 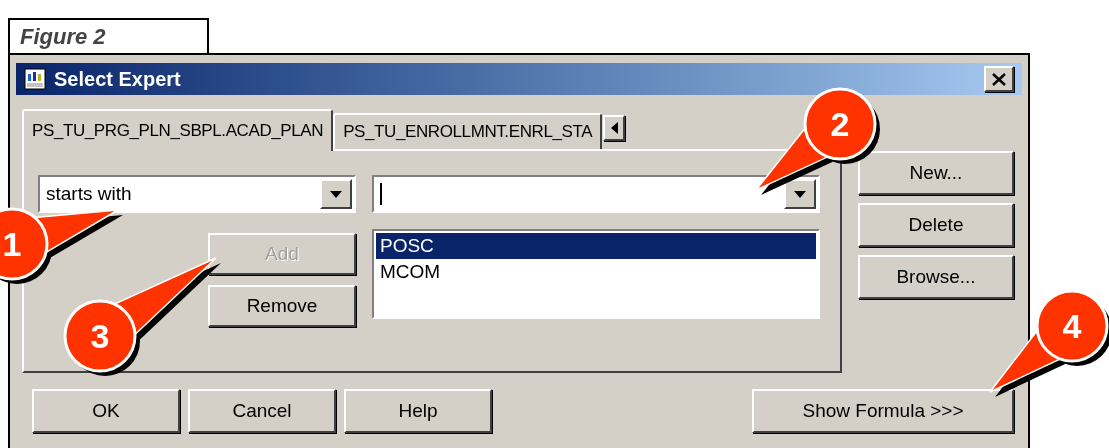 I want to click on close-button, so click(x=999, y=79).